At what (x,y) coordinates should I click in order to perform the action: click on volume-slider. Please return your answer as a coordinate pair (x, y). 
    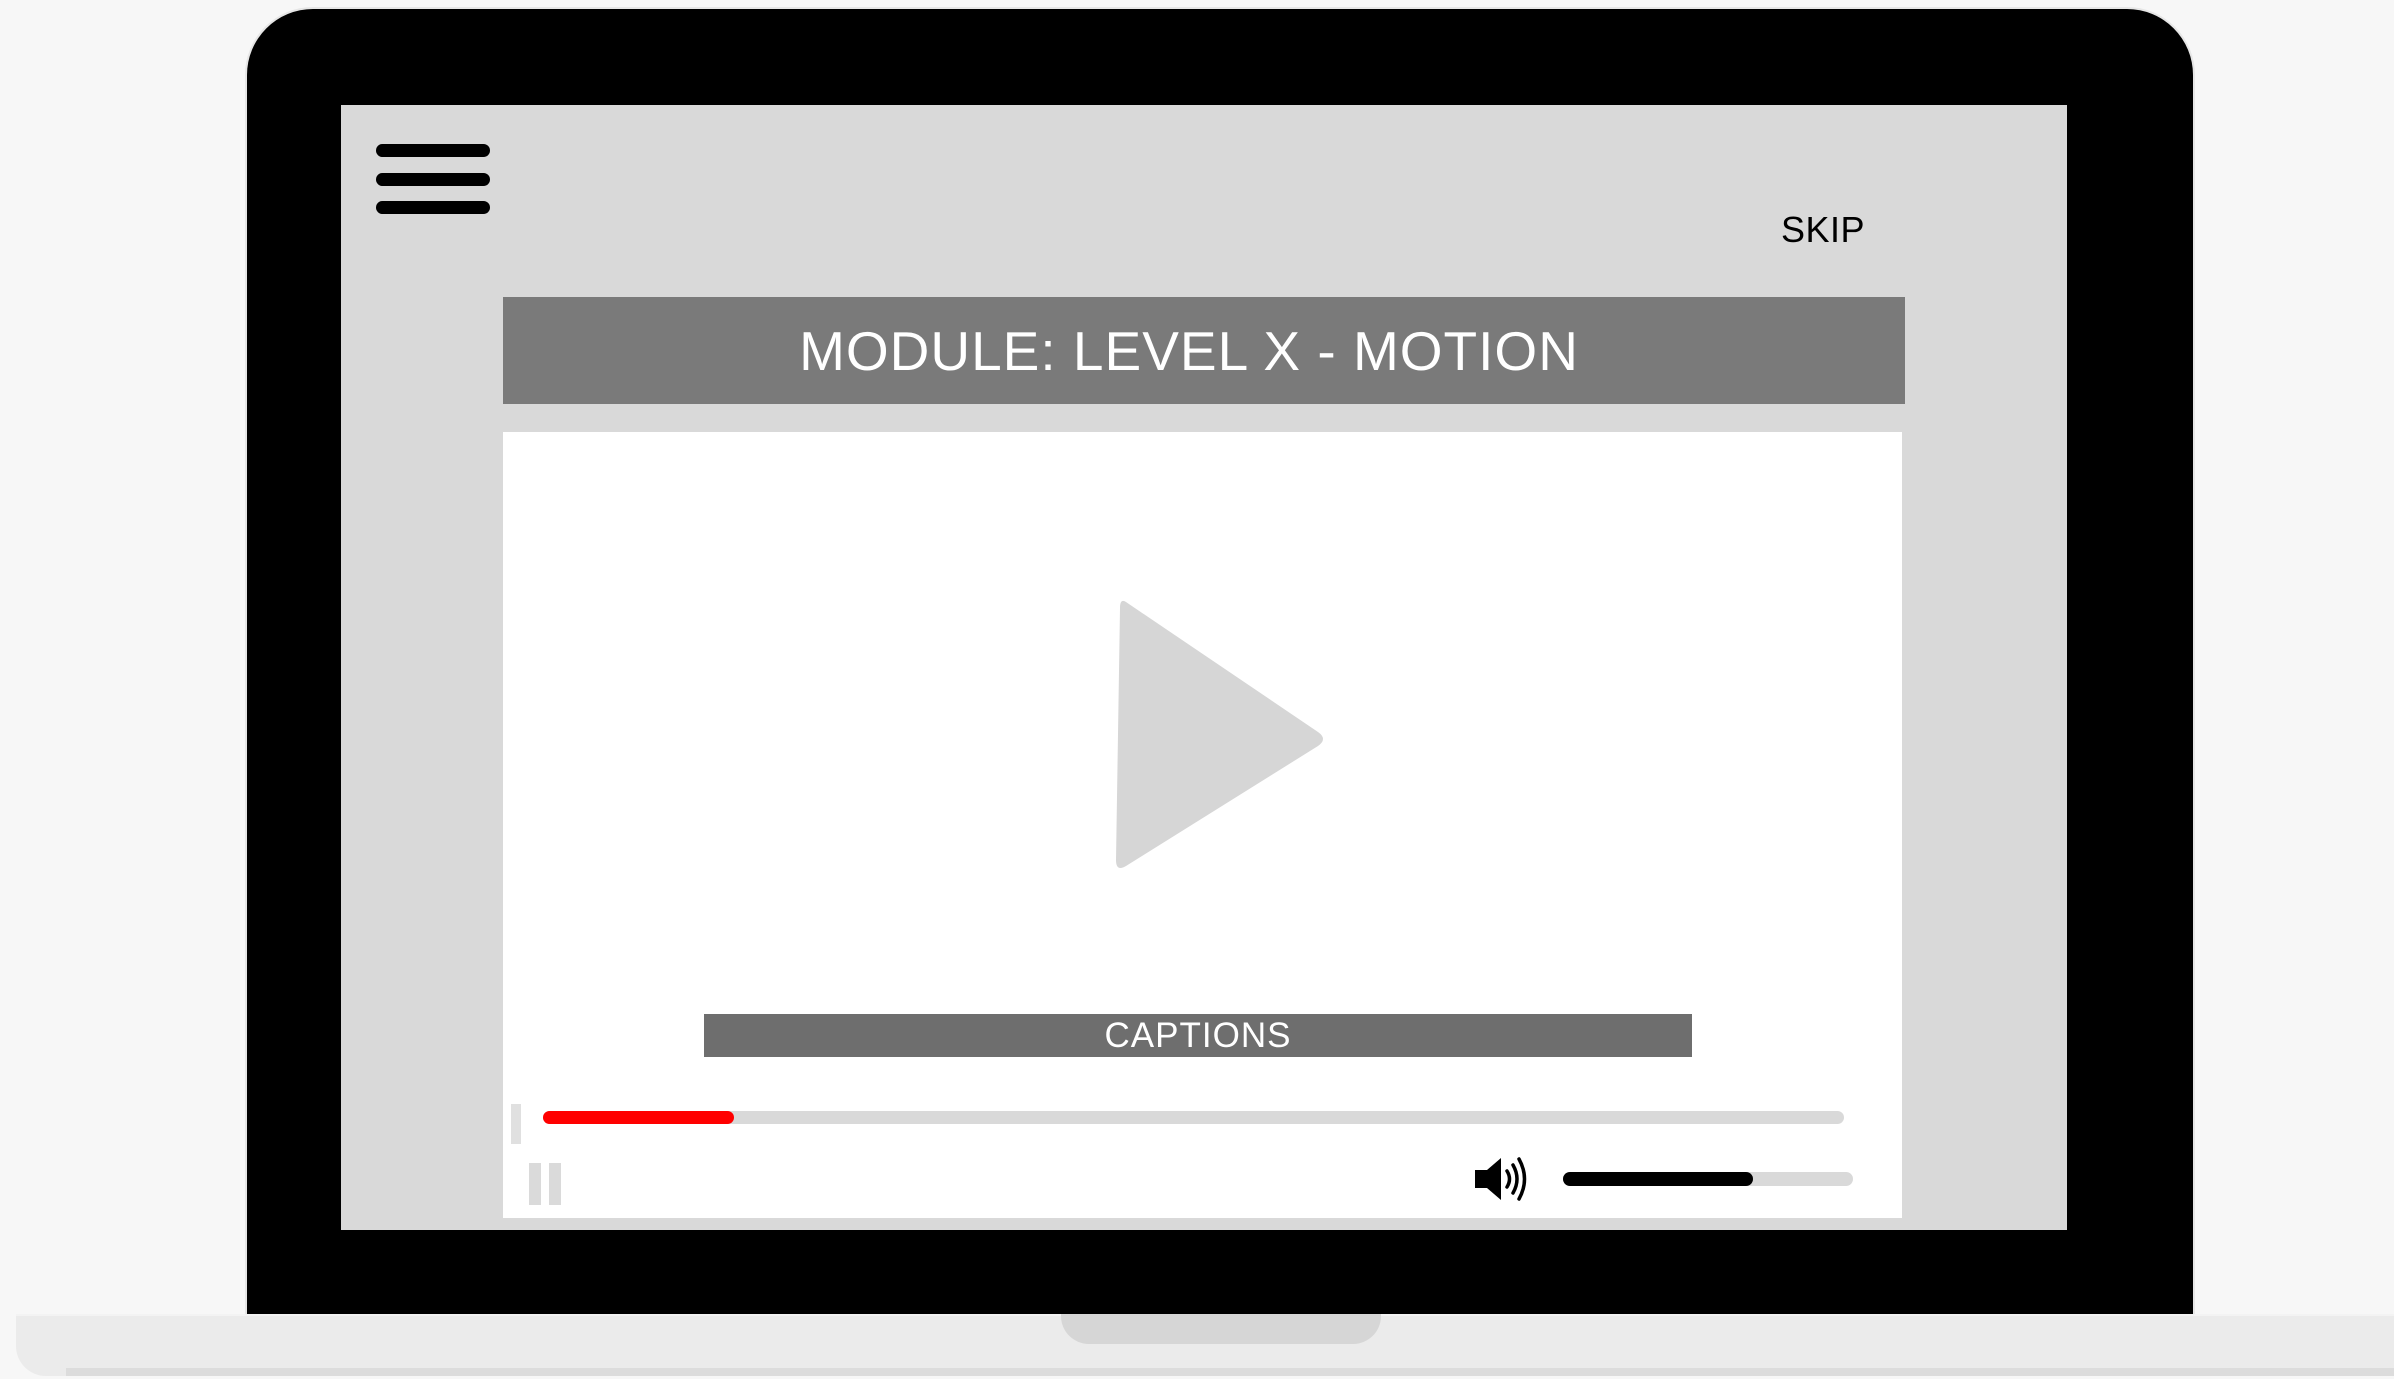
    Looking at the image, I should click on (1708, 1179).